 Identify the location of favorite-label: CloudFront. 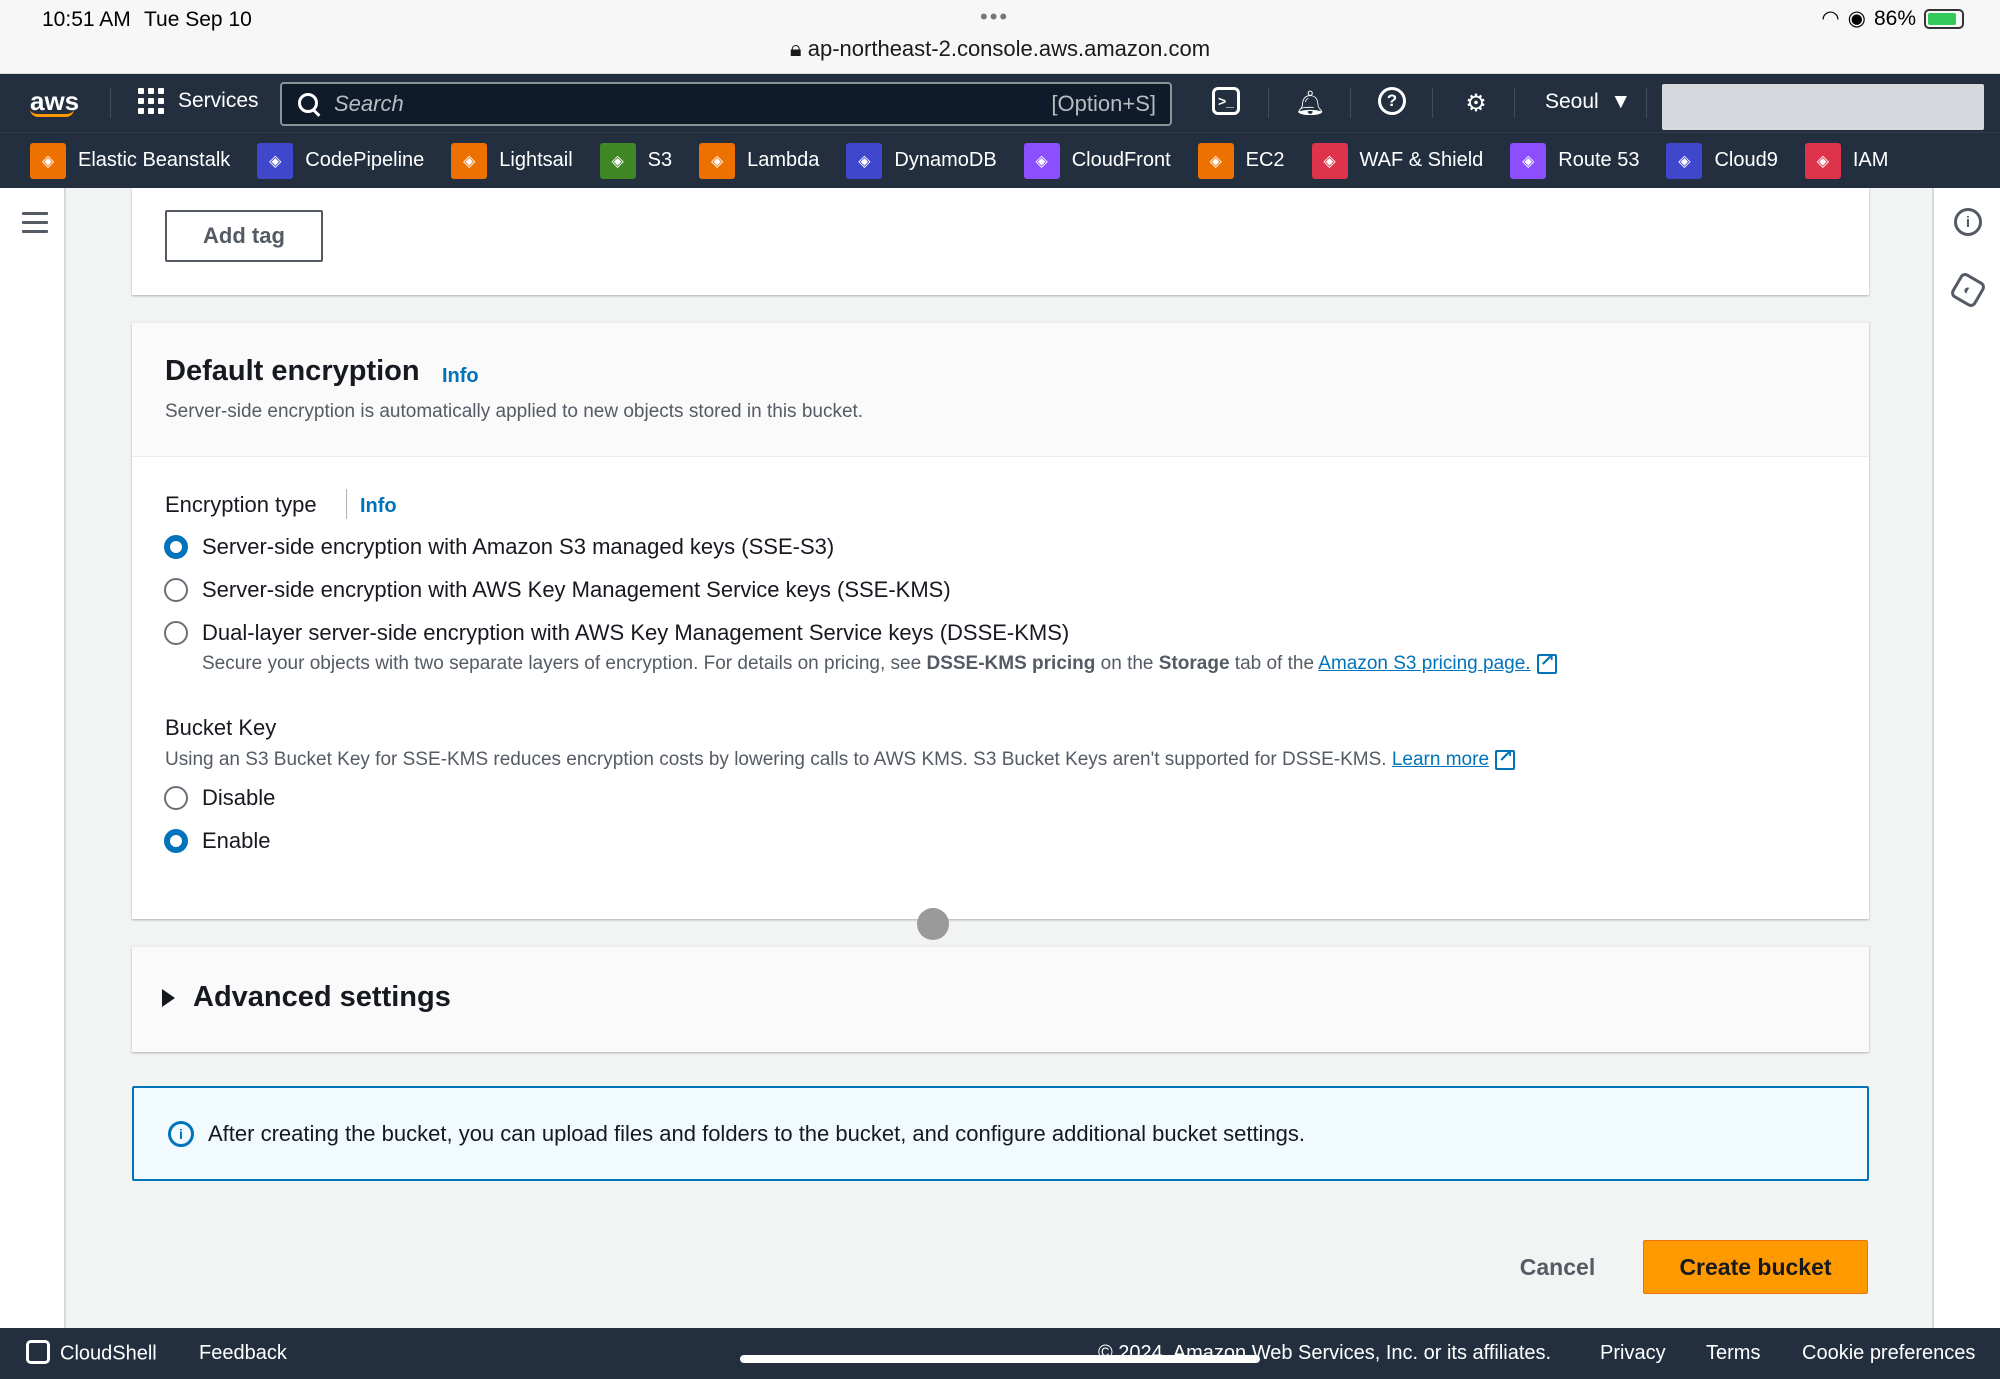
(1121, 160).